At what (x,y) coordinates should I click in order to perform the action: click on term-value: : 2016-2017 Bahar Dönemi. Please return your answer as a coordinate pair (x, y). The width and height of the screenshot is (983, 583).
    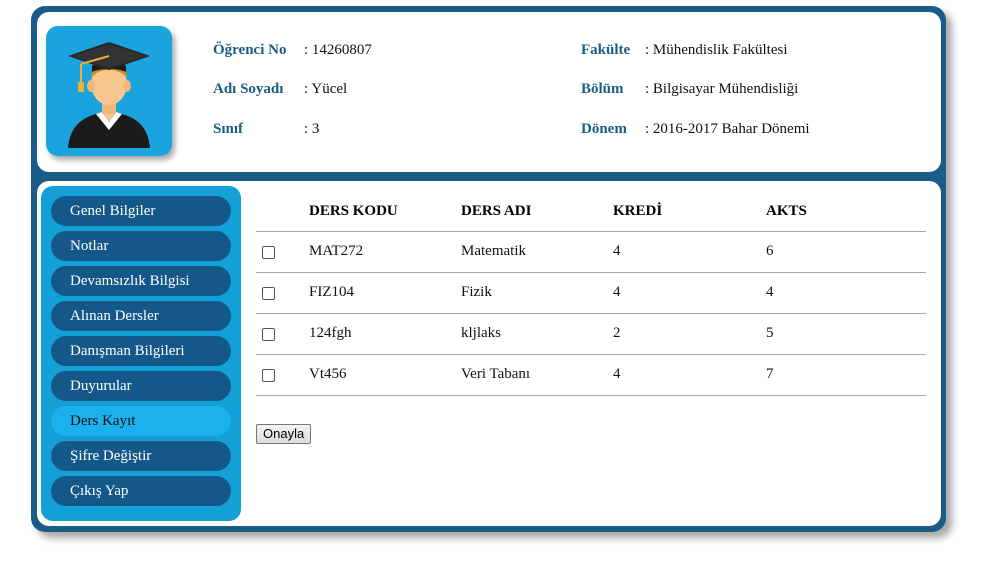
    Looking at the image, I should click on (727, 129).